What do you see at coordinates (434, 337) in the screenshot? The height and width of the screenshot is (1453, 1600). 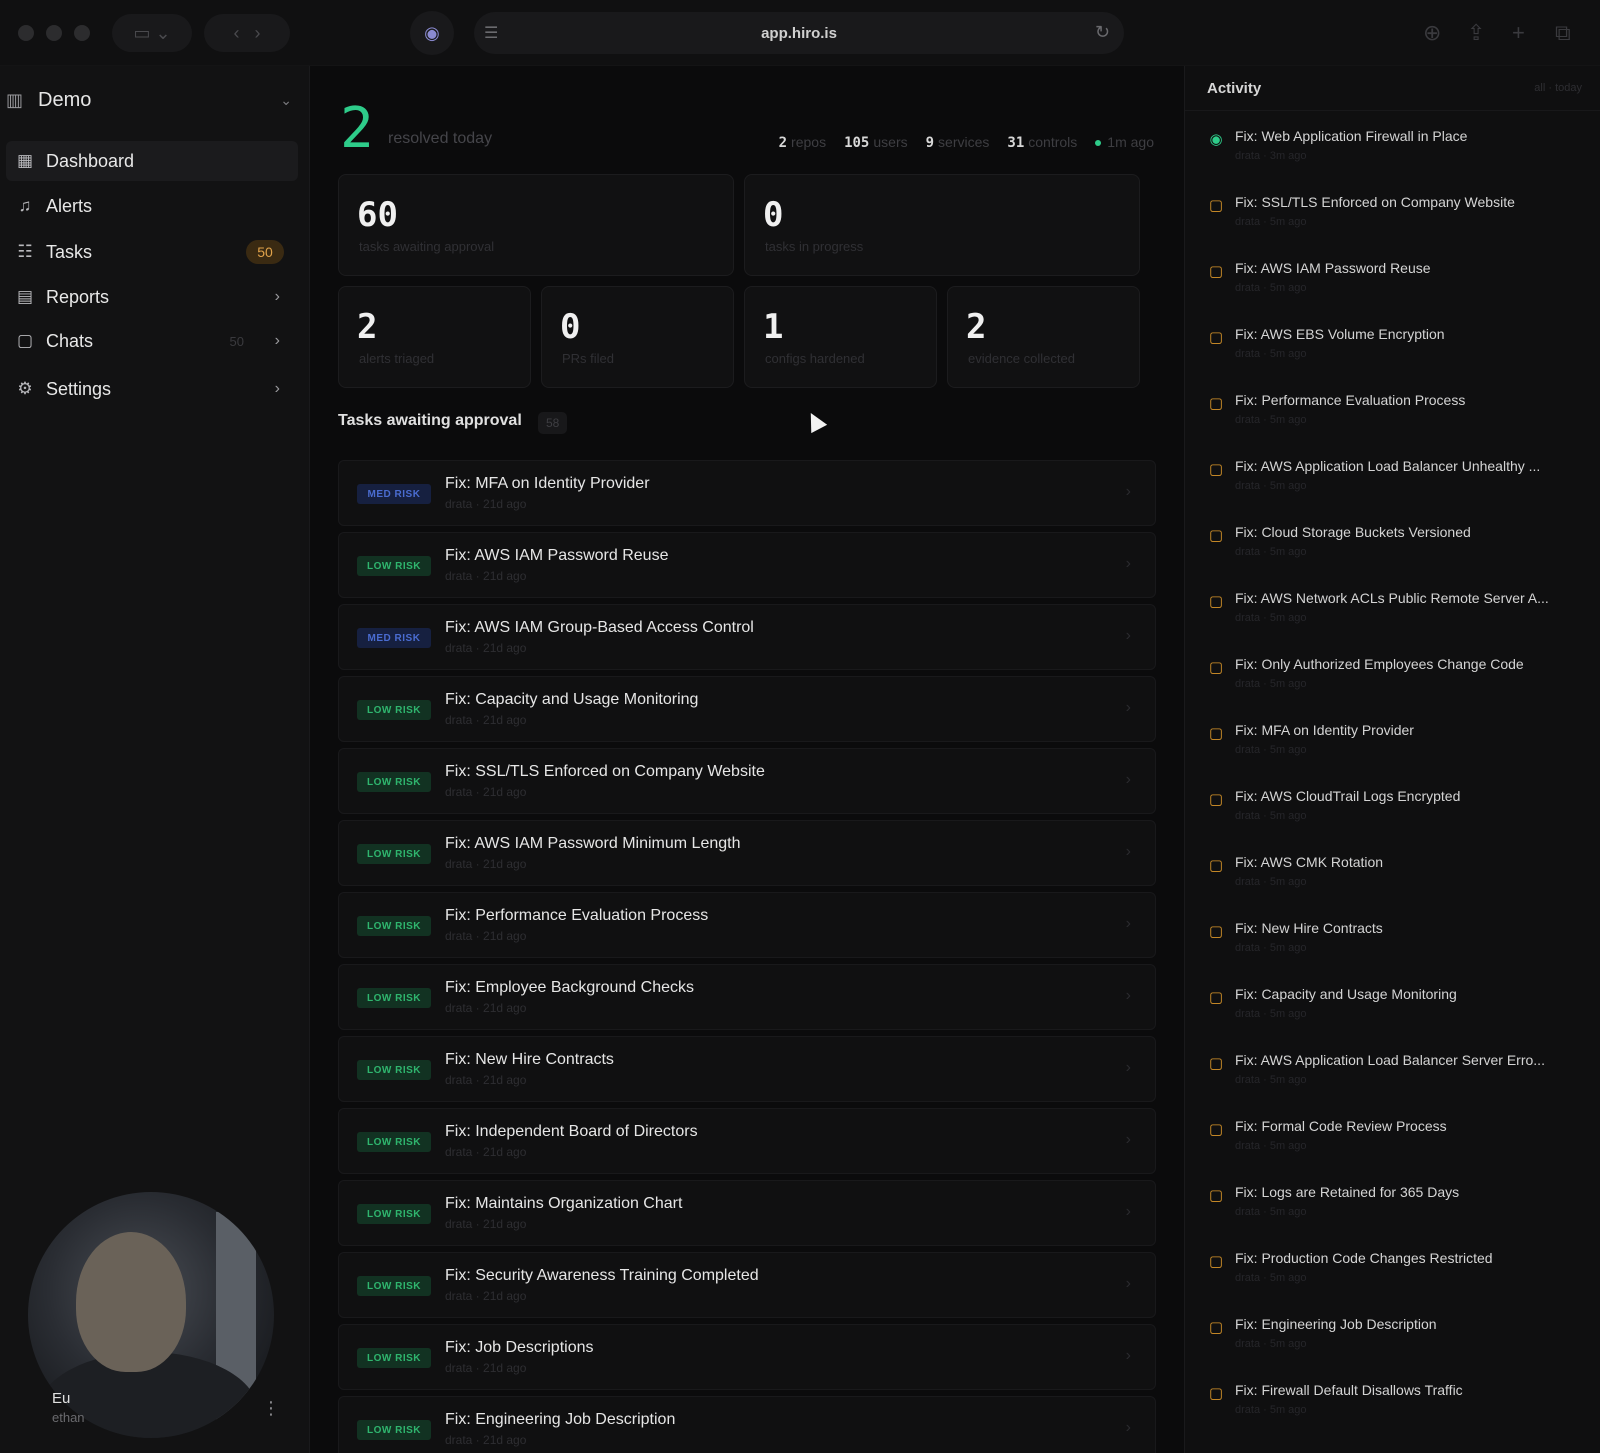 I see `metric-card-alerts-triaged: 2 alerts triaged` at bounding box center [434, 337].